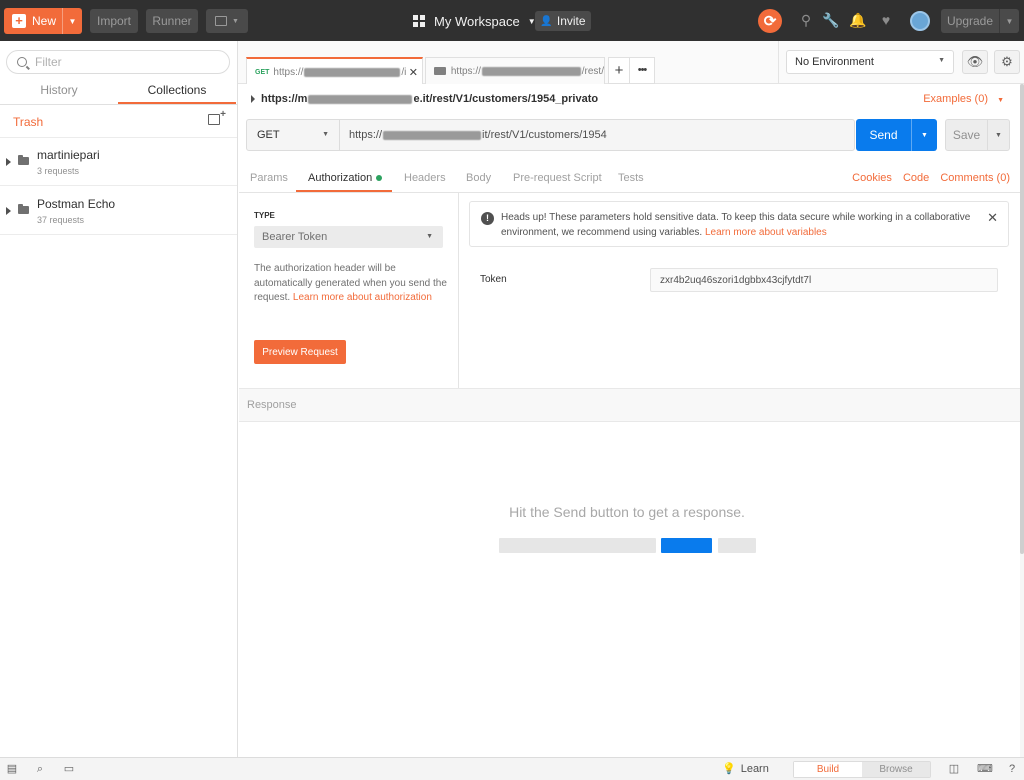  Describe the element at coordinates (544, 135) in the screenshot. I see `url-suffix: it/rest/V1/customers/1954` at that location.